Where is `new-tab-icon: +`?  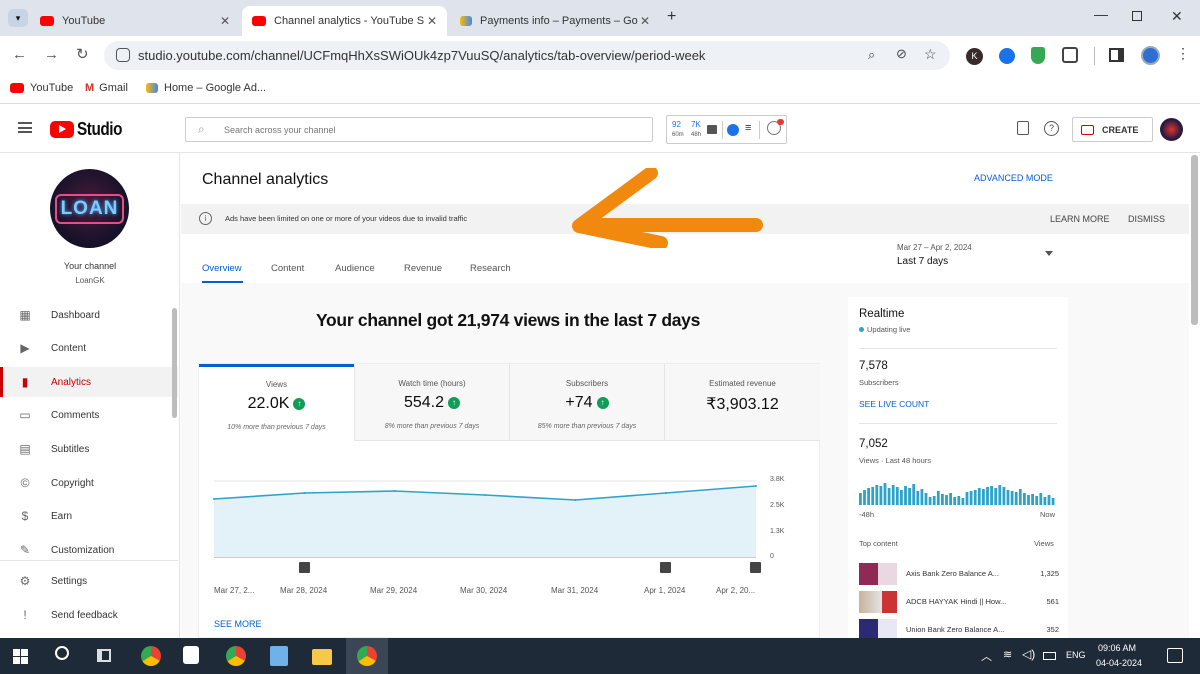
new-tab-icon: + is located at coordinates (671, 17).